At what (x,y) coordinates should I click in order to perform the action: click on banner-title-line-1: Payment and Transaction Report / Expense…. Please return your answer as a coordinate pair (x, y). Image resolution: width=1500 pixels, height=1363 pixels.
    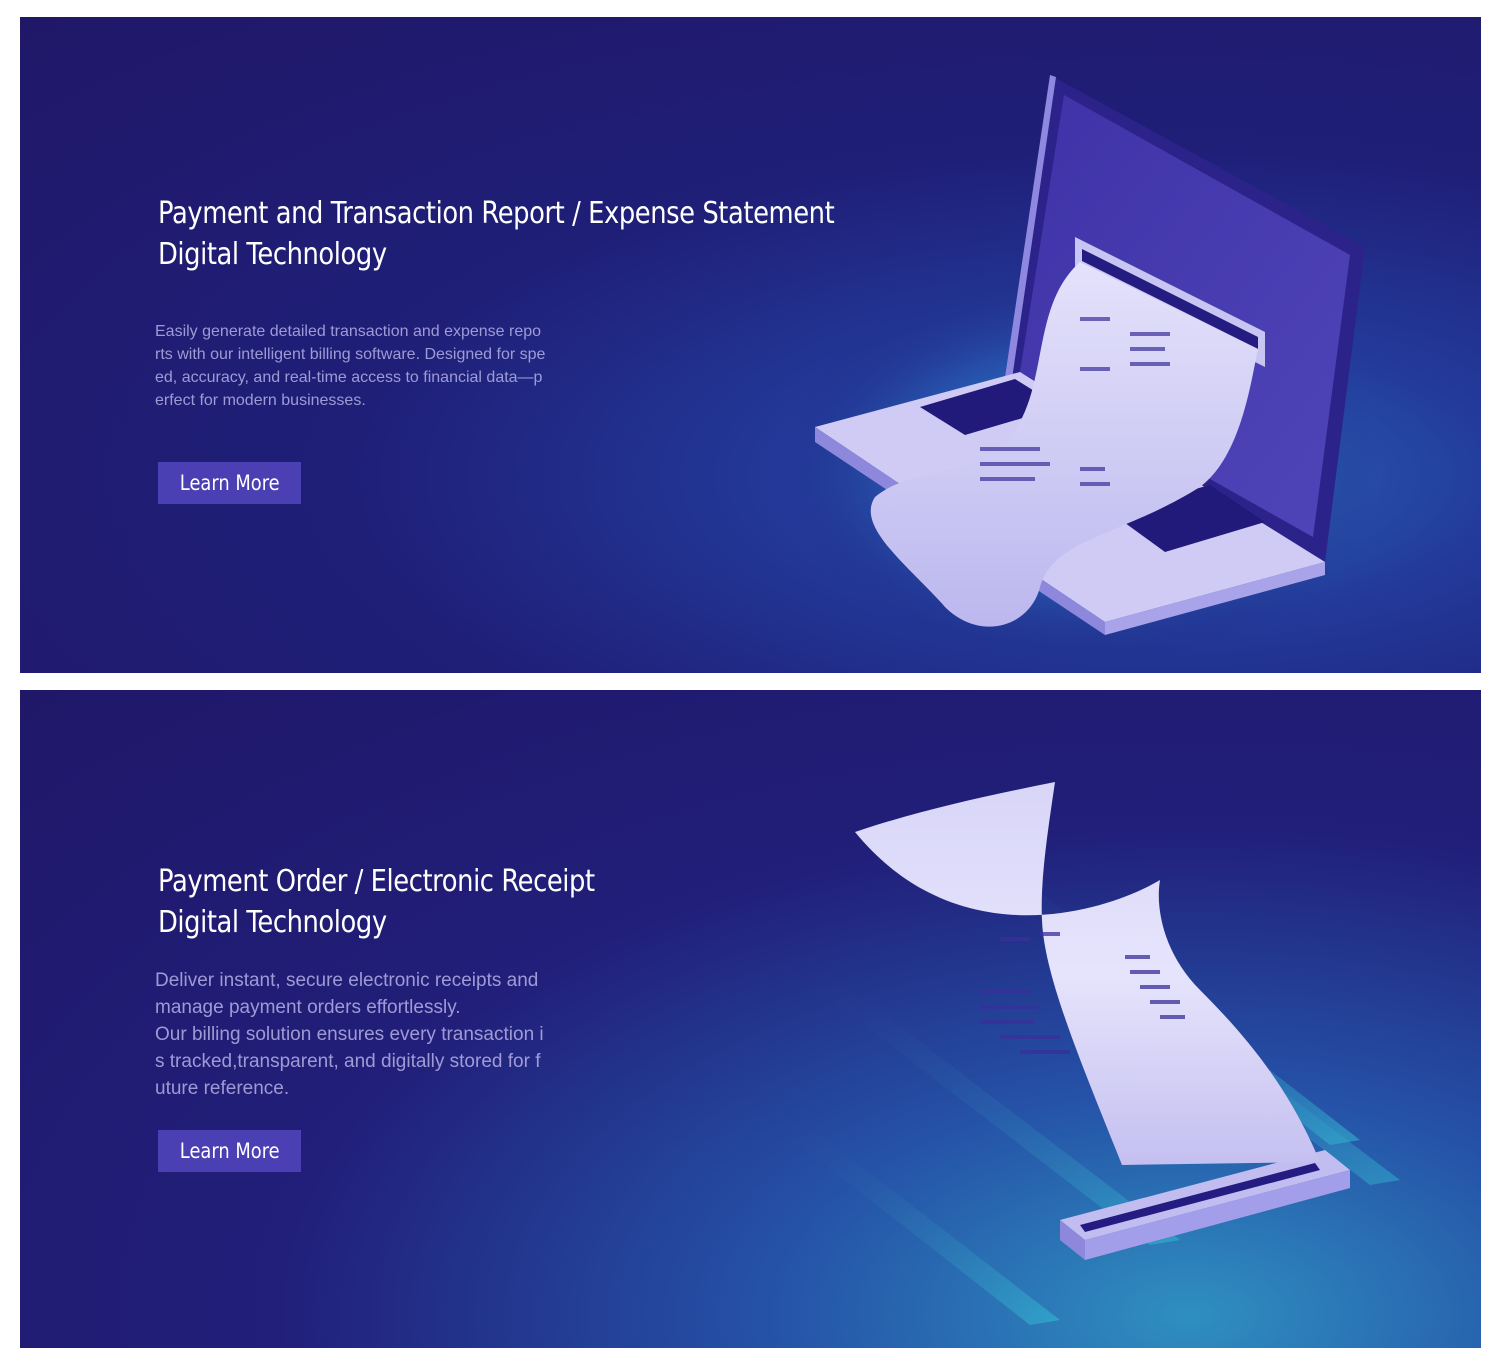
    Looking at the image, I should click on (496, 213).